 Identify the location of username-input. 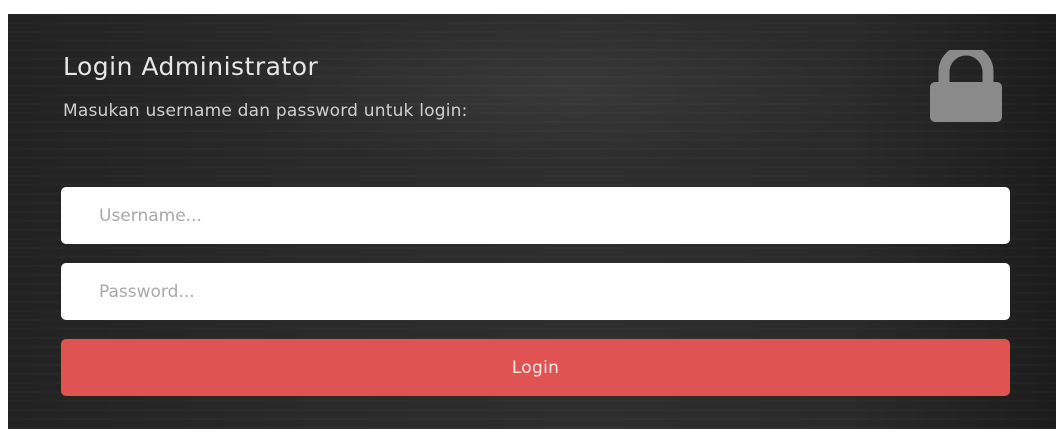
(535, 215).